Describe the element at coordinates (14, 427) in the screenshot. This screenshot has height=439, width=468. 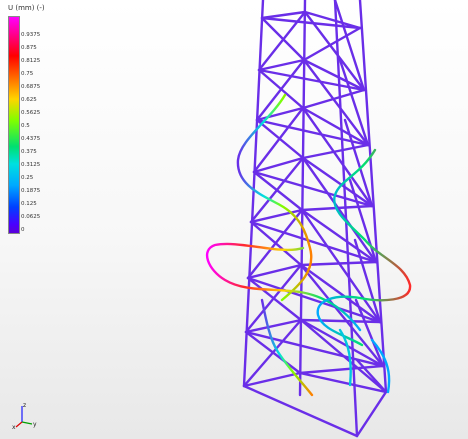
I see `triad-x-label: x` at that location.